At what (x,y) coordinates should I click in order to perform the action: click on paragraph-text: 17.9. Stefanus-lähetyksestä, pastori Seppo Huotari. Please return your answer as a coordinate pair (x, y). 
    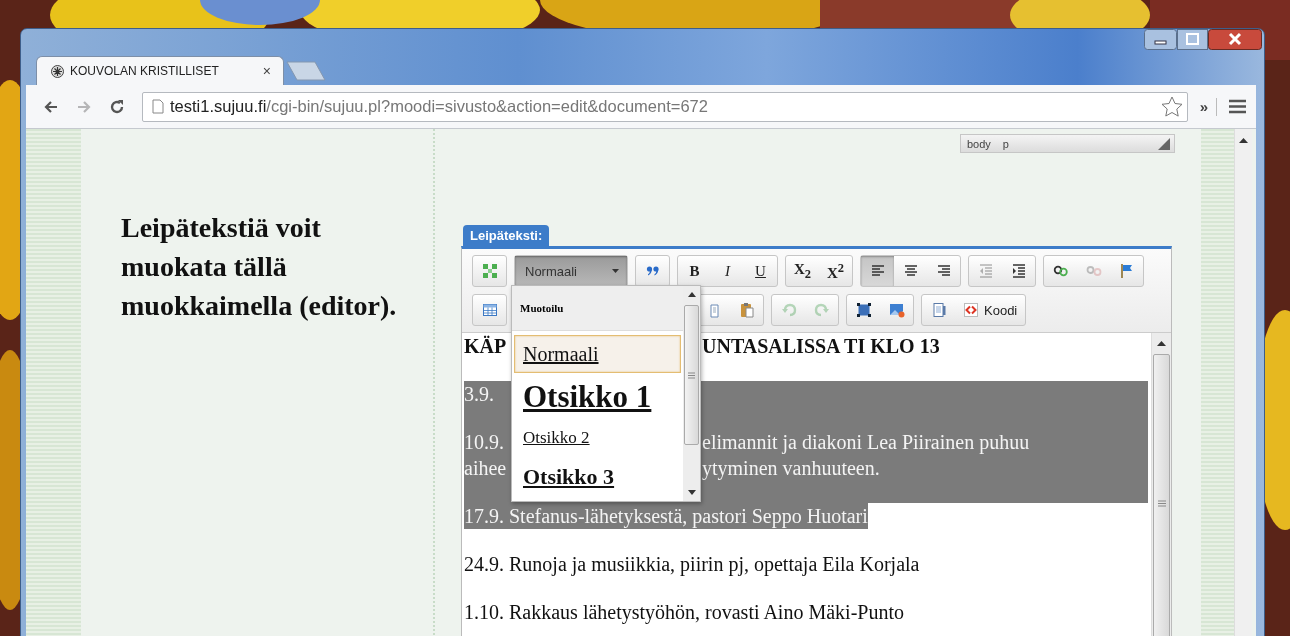
    Looking at the image, I should click on (666, 516).